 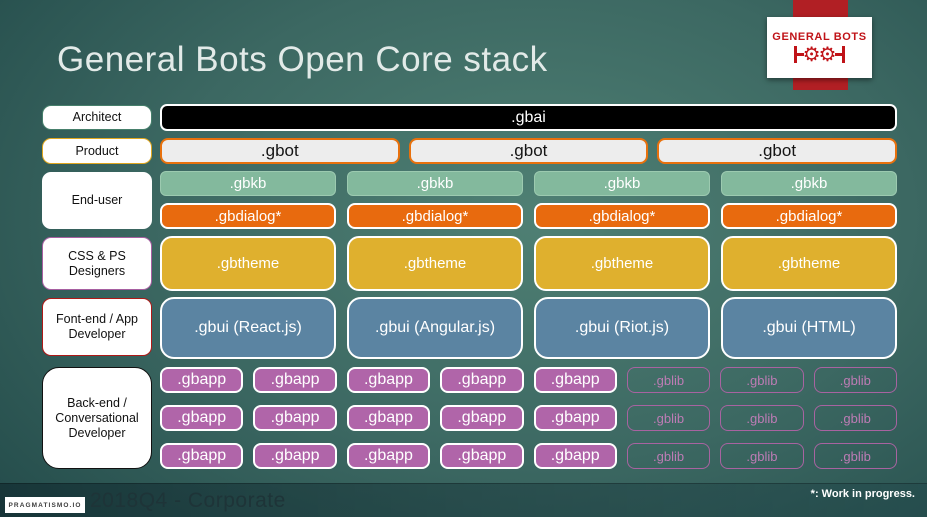 What do you see at coordinates (435, 328) in the screenshot?
I see `gbui-box: .gbui (Angular.js)` at bounding box center [435, 328].